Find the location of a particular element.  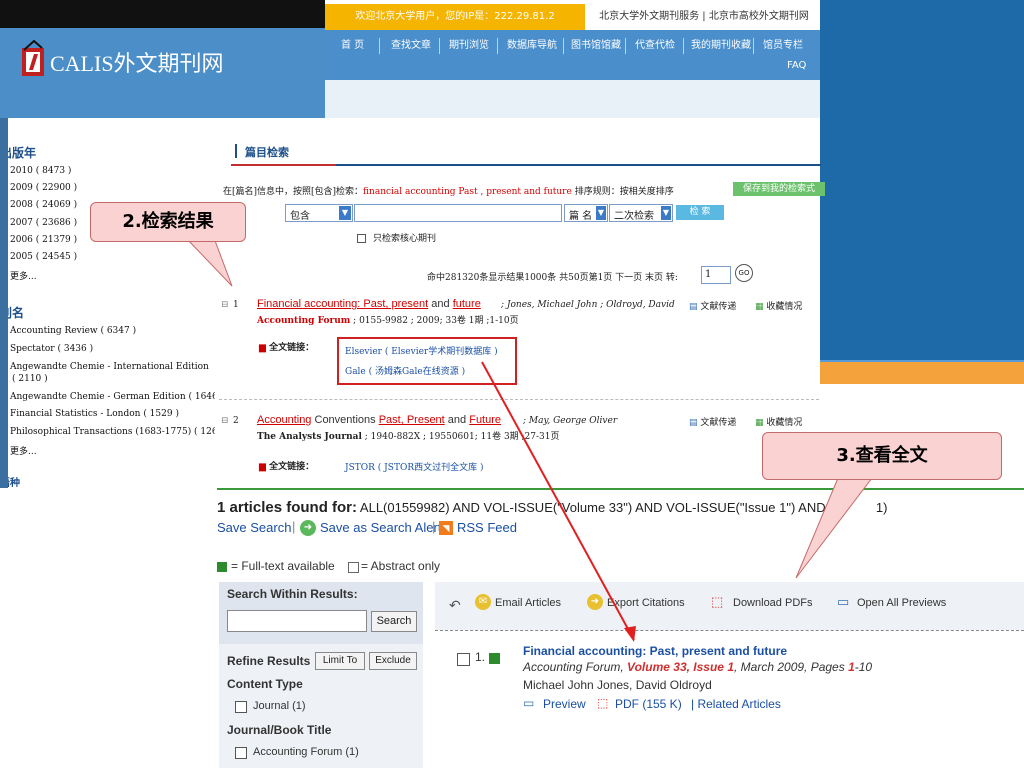

callout-result-pointer is located at coordinates (208, 262).